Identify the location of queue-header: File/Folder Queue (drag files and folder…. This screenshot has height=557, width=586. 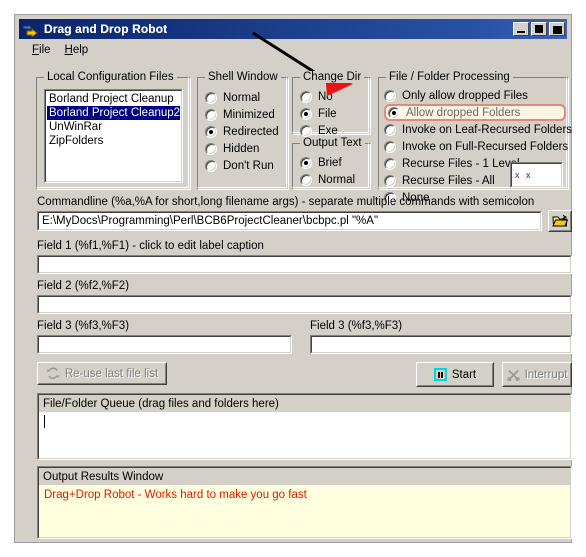
(304, 403).